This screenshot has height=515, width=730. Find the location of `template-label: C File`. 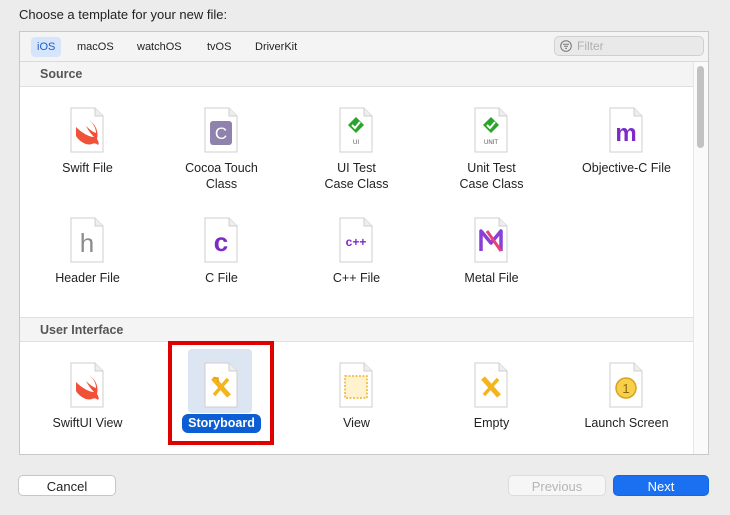

template-label: C File is located at coordinates (221, 278).